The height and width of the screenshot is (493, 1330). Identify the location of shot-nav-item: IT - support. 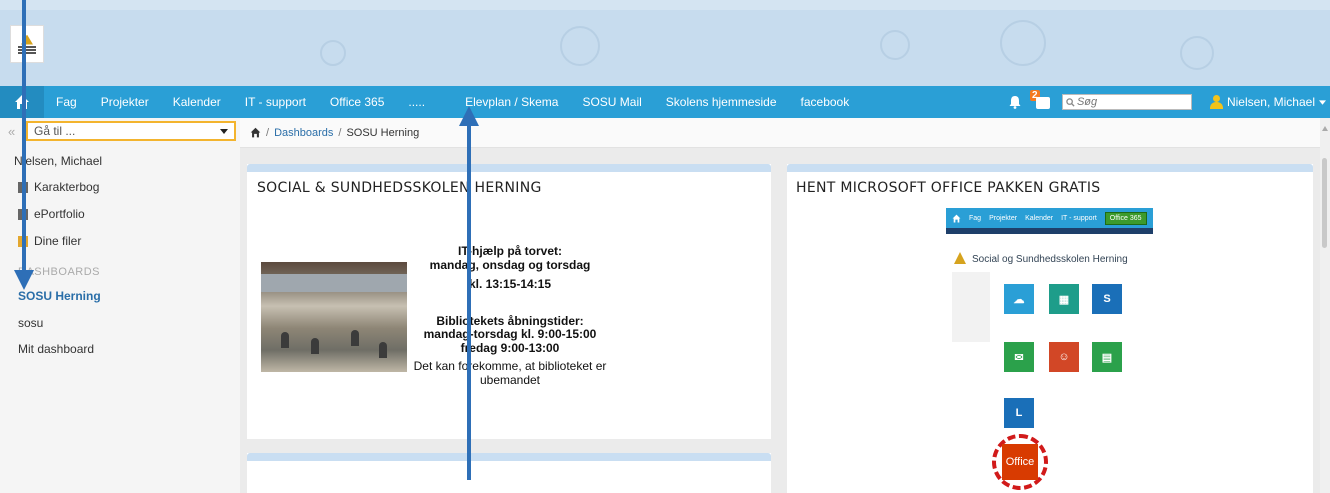
(1079, 218).